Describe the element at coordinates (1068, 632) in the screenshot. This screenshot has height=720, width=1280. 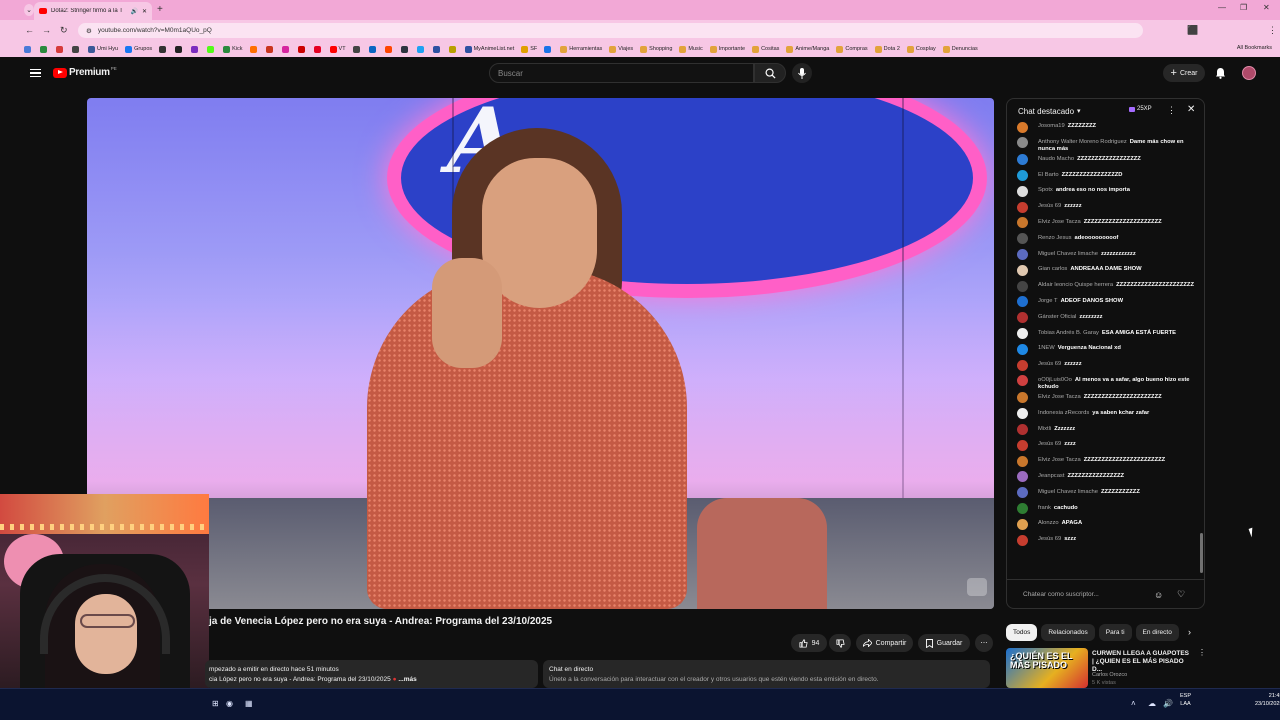
I see `filter-chip: Relacionados` at that location.